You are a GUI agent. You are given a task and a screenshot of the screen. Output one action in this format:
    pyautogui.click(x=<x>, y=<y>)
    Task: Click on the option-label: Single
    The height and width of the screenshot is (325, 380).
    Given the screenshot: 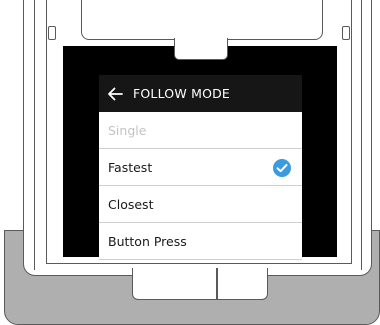 What is the action you would take?
    pyautogui.click(x=127, y=130)
    